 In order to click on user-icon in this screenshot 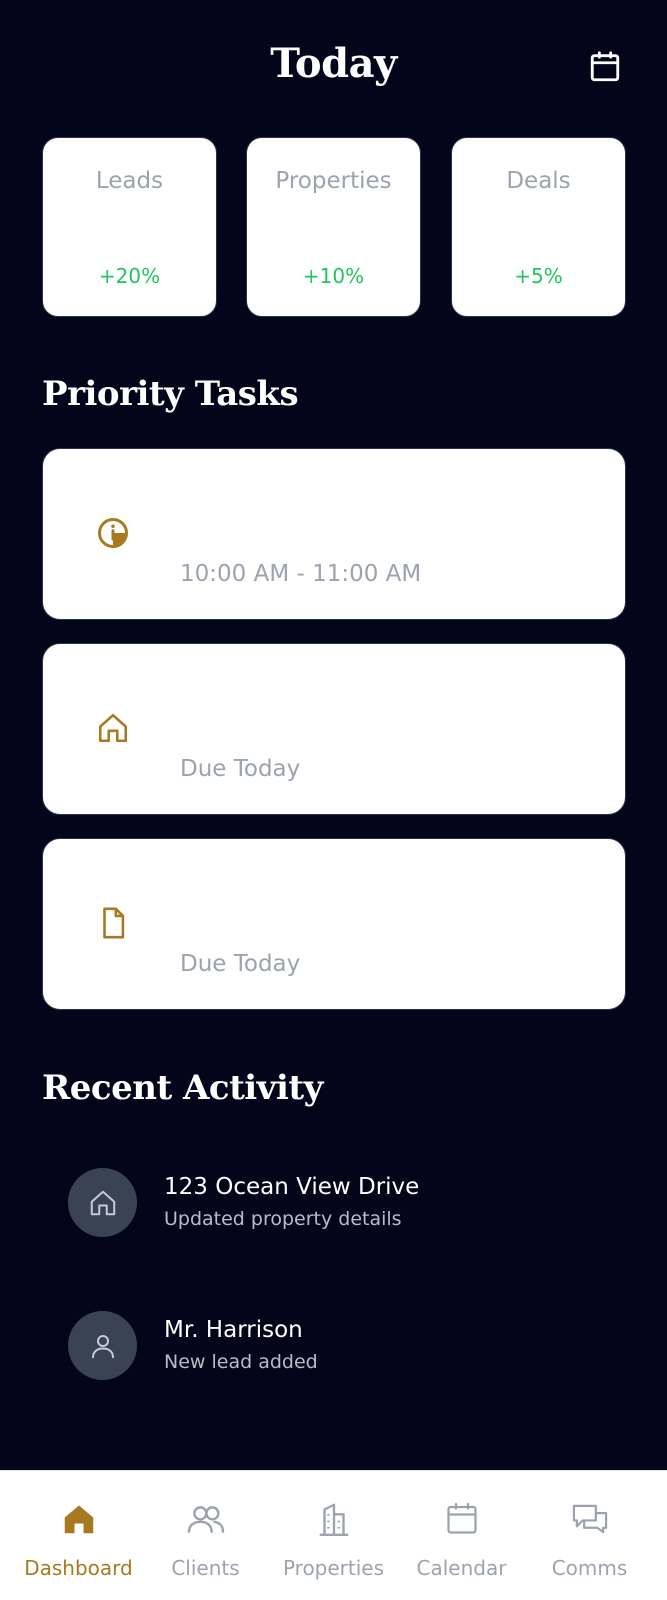, I will do `click(102, 1346)`.